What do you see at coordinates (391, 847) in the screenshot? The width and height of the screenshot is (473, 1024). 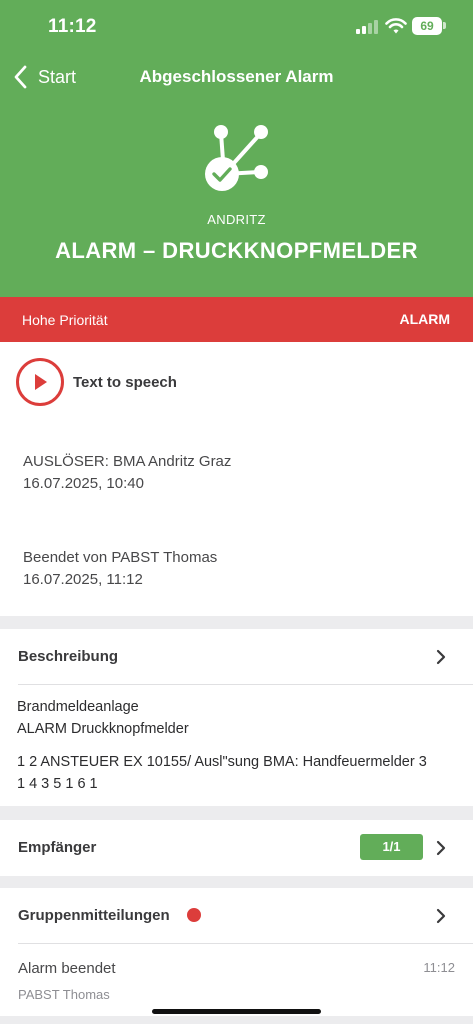 I see `recipients-count-badge: 1/1` at bounding box center [391, 847].